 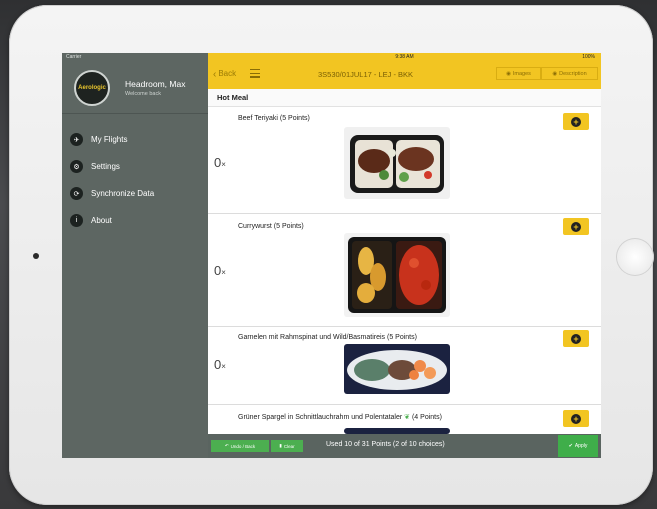 I want to click on airplane-icon: ✈, so click(x=76, y=139).